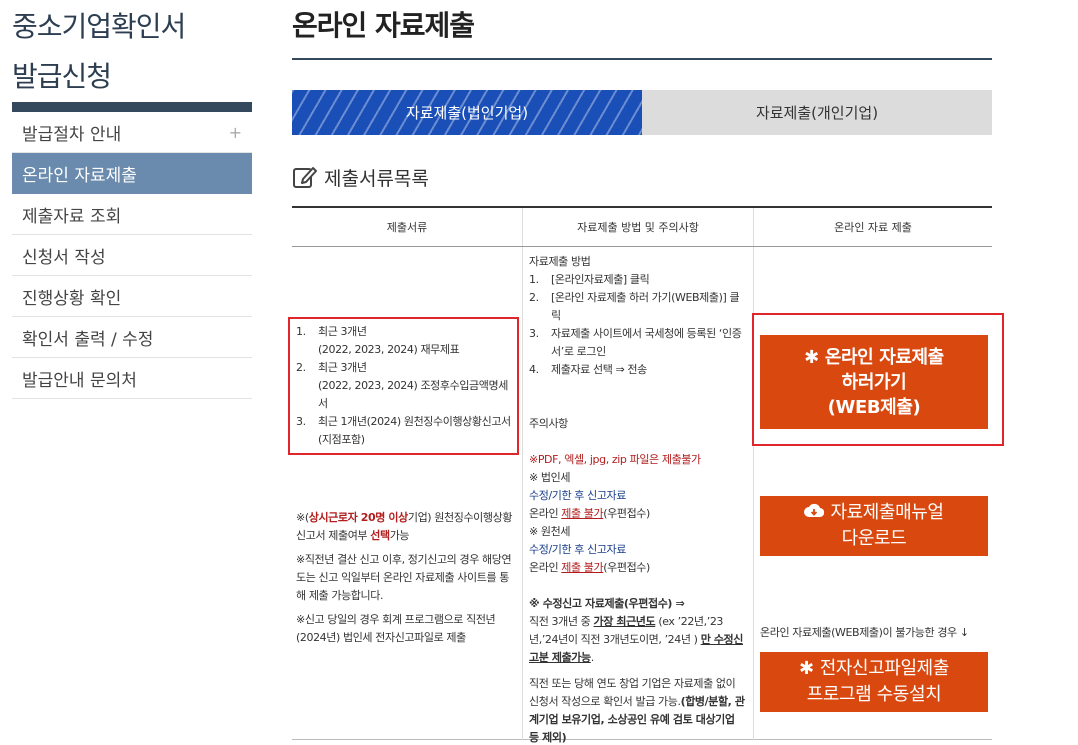  What do you see at coordinates (305, 177) in the screenshot?
I see `edit-icon` at bounding box center [305, 177].